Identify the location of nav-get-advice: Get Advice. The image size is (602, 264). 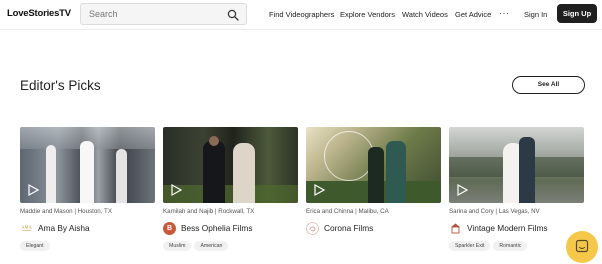
(473, 14).